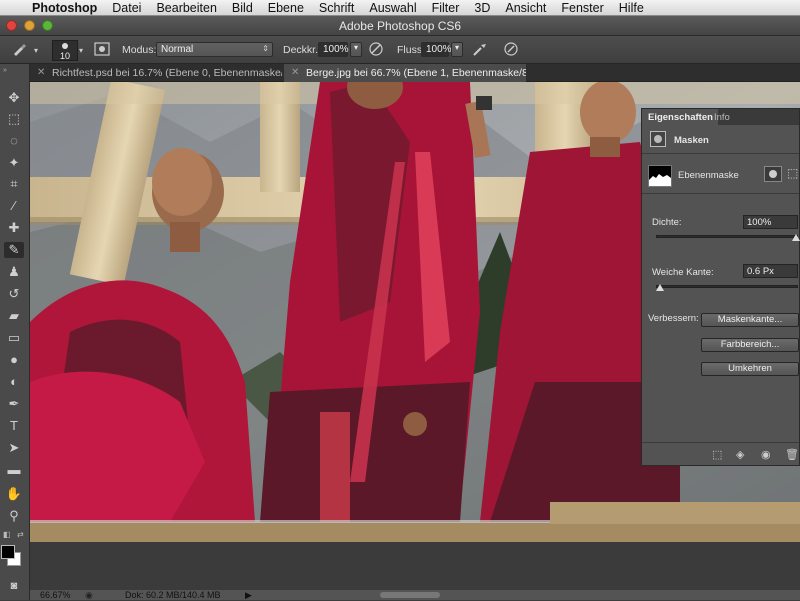  I want to click on mask-thumbnail, so click(660, 176).